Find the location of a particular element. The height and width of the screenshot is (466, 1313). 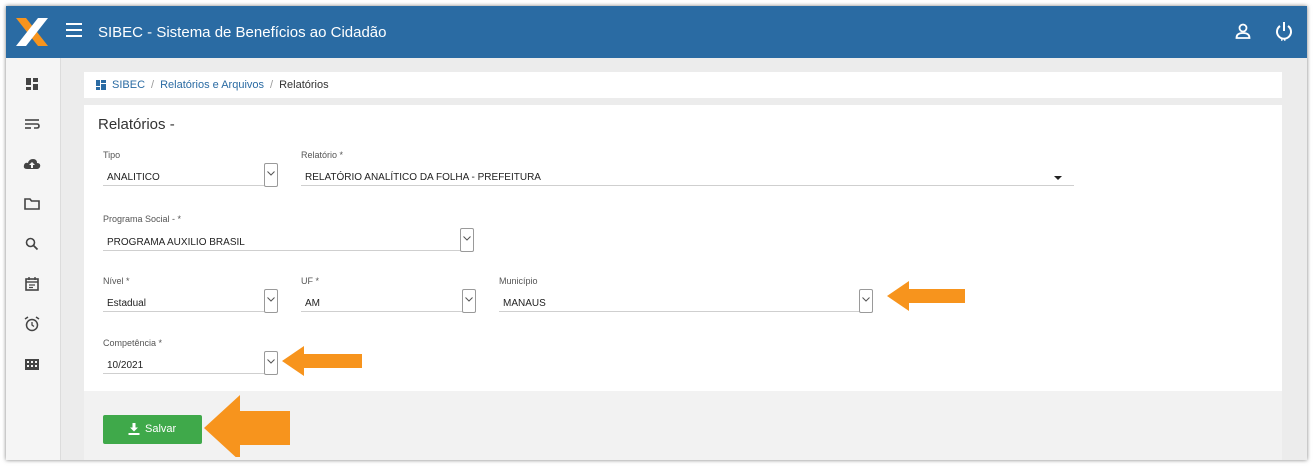

programa-select: PROGRAMA AUXILIO BRASIL is located at coordinates (288, 236).